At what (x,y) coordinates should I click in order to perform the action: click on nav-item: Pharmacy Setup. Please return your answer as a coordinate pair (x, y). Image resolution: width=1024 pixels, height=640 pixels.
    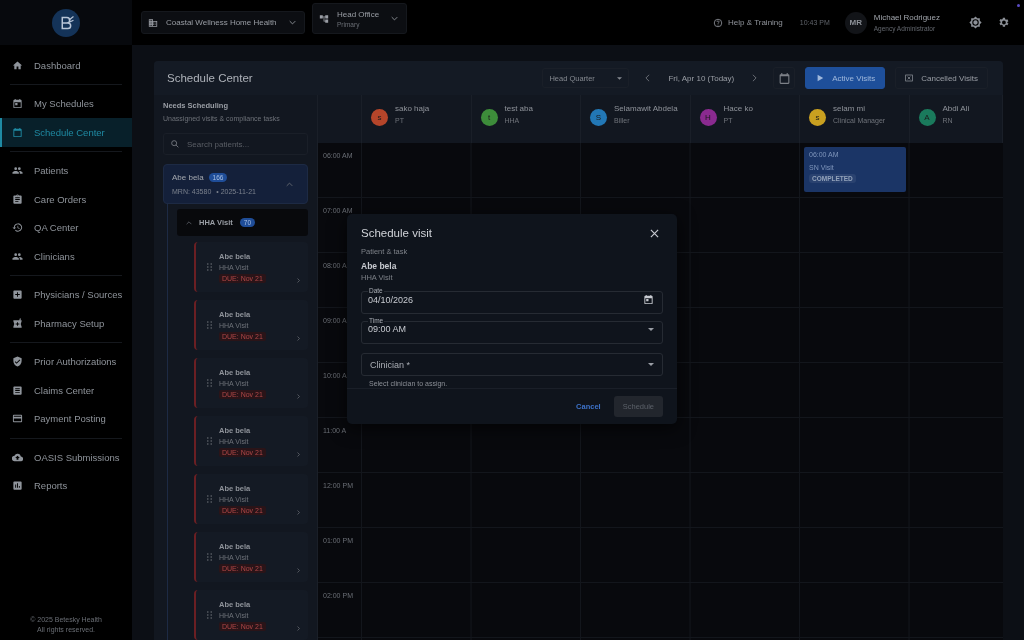
    Looking at the image, I should click on (66, 323).